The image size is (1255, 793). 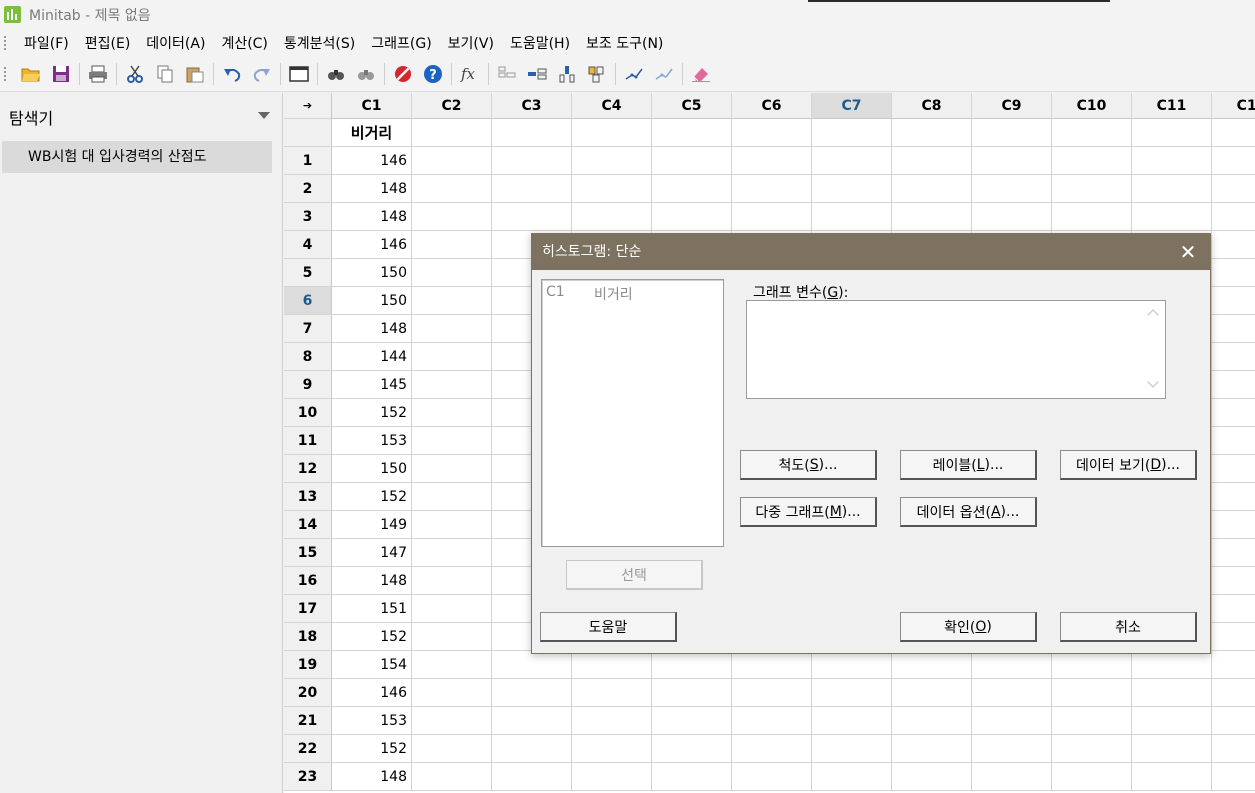 I want to click on row-header: 18, so click(x=308, y=637).